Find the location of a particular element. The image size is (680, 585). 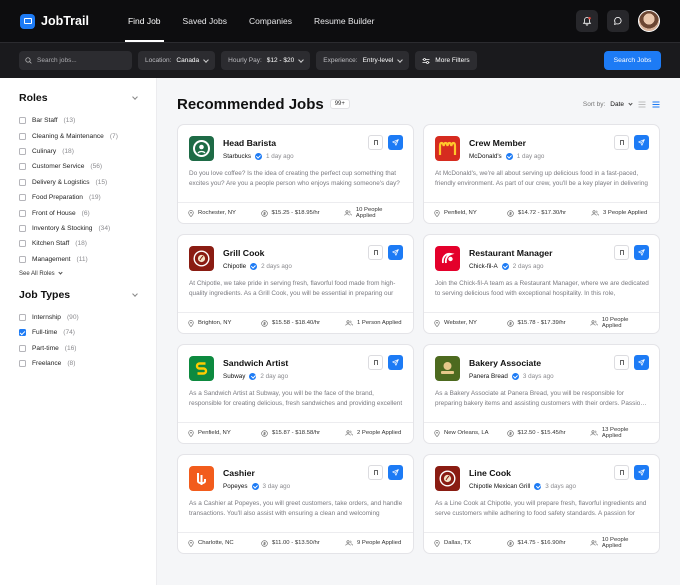

company-name: Panera Bread is located at coordinates (488, 376).